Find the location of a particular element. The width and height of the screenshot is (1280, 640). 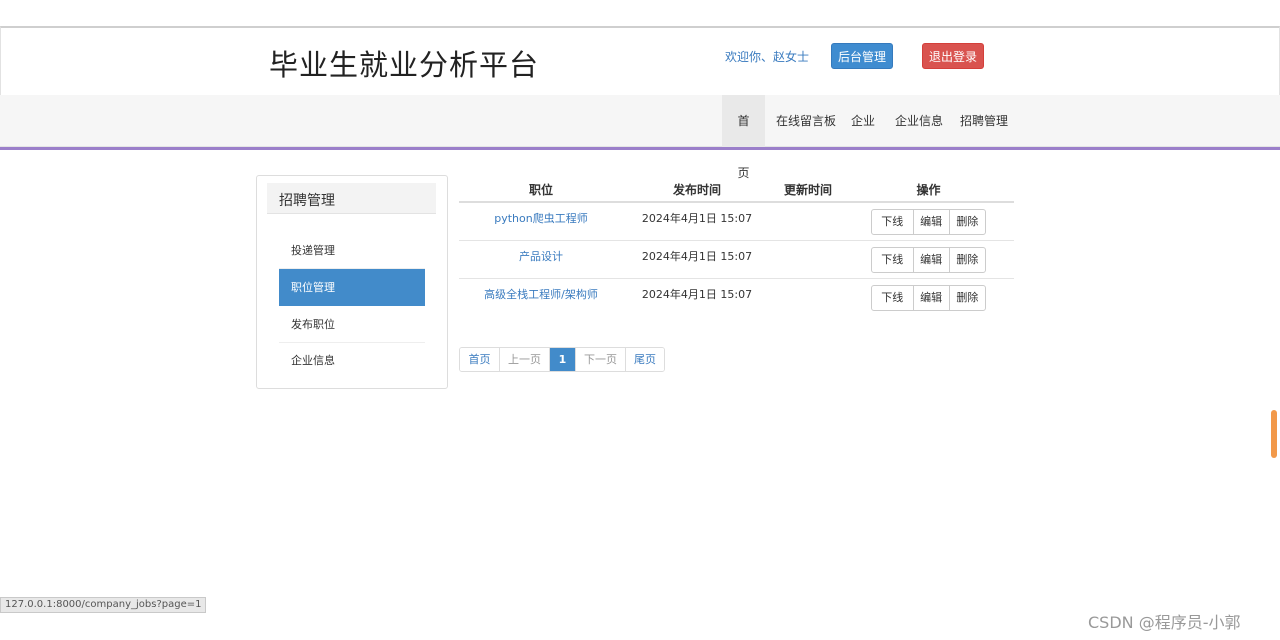

column-header-position: 职位 is located at coordinates (540, 190).